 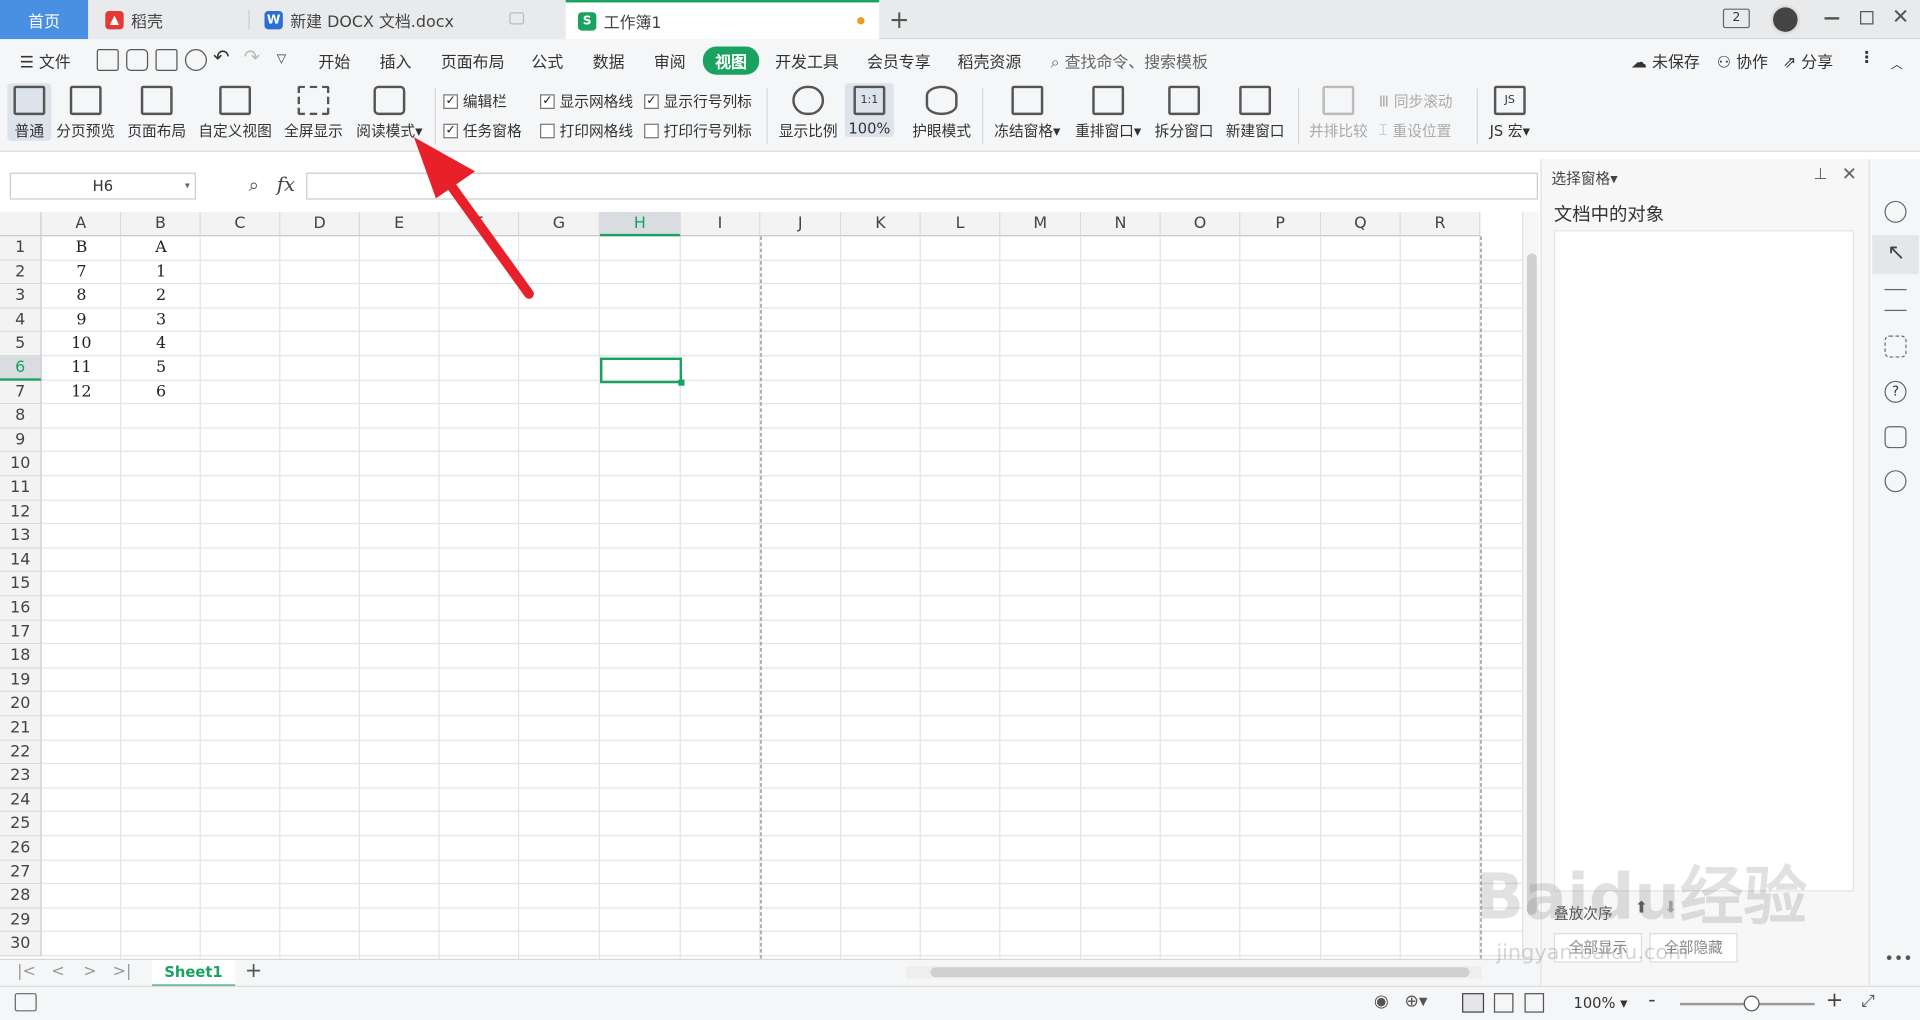 I want to click on cell-b6: 5, so click(x=161, y=368).